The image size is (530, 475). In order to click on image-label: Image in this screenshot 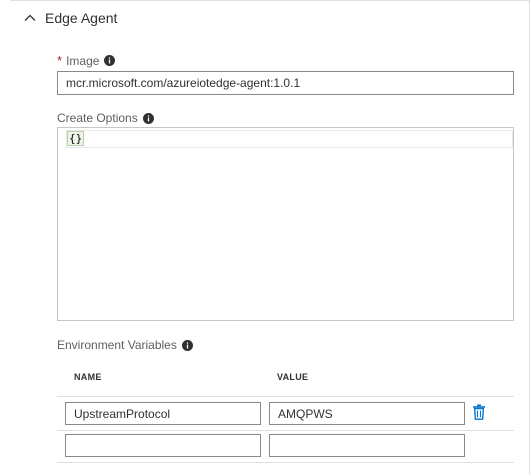, I will do `click(83, 60)`.